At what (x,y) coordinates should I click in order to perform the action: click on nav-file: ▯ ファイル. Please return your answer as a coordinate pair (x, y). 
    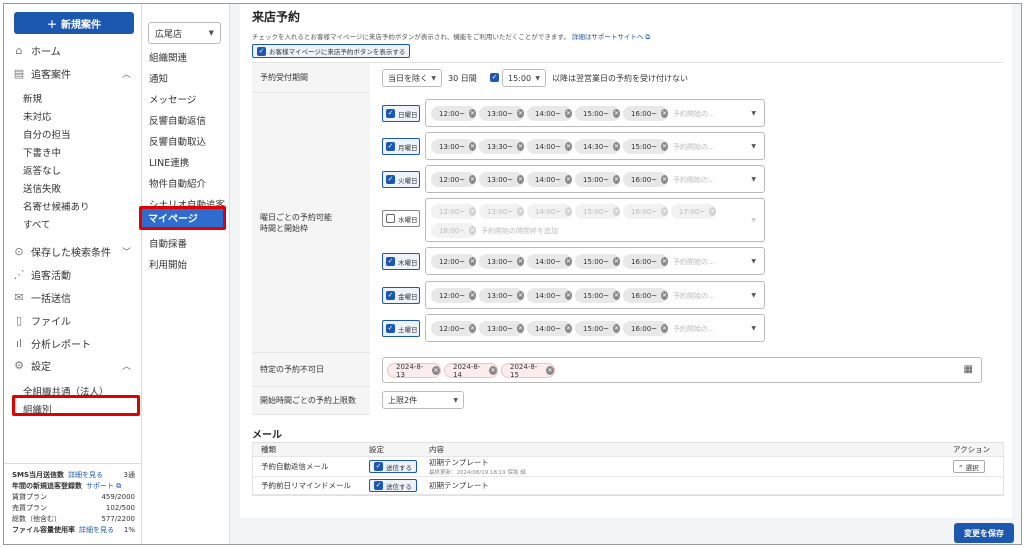
    Looking at the image, I should click on (72, 320).